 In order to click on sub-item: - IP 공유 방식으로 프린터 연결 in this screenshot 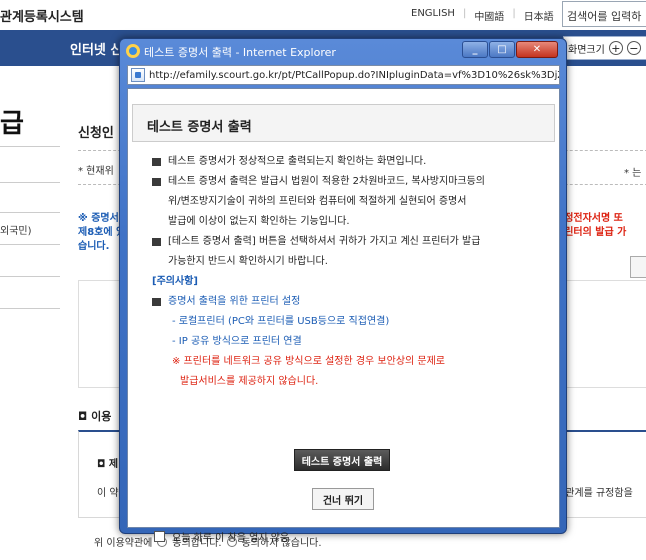, I will do `click(237, 341)`.